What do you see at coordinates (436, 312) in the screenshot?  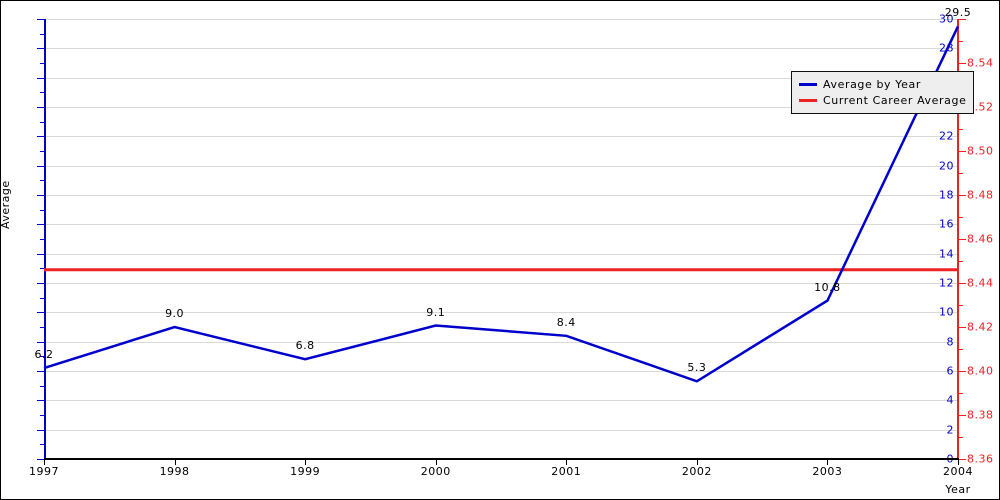 I see `data-point-label: 9.1` at bounding box center [436, 312].